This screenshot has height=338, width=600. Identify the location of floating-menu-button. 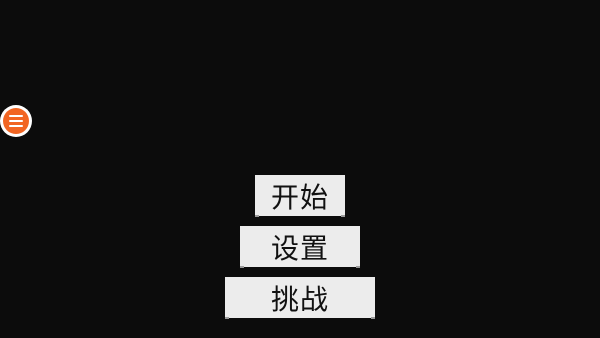
(16, 121).